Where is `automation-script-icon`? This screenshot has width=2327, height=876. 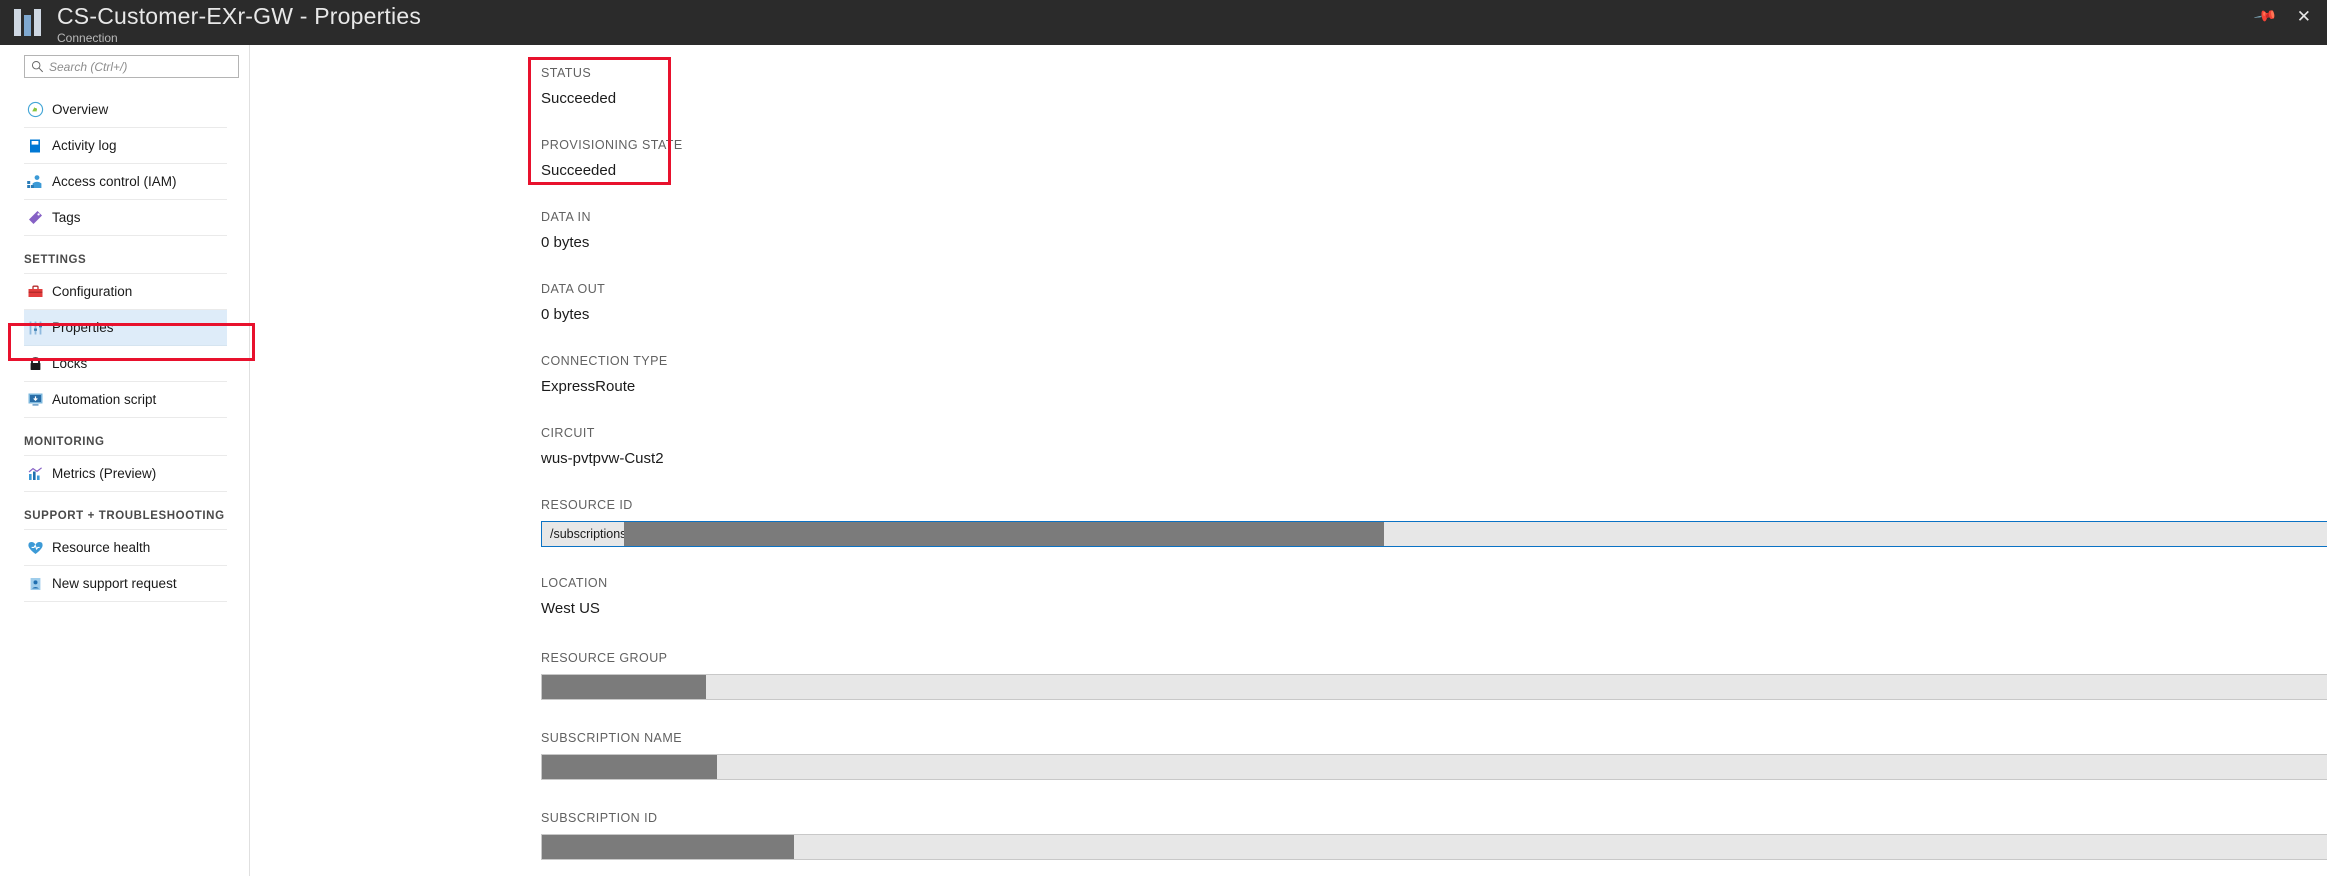 automation-script-icon is located at coordinates (35, 400).